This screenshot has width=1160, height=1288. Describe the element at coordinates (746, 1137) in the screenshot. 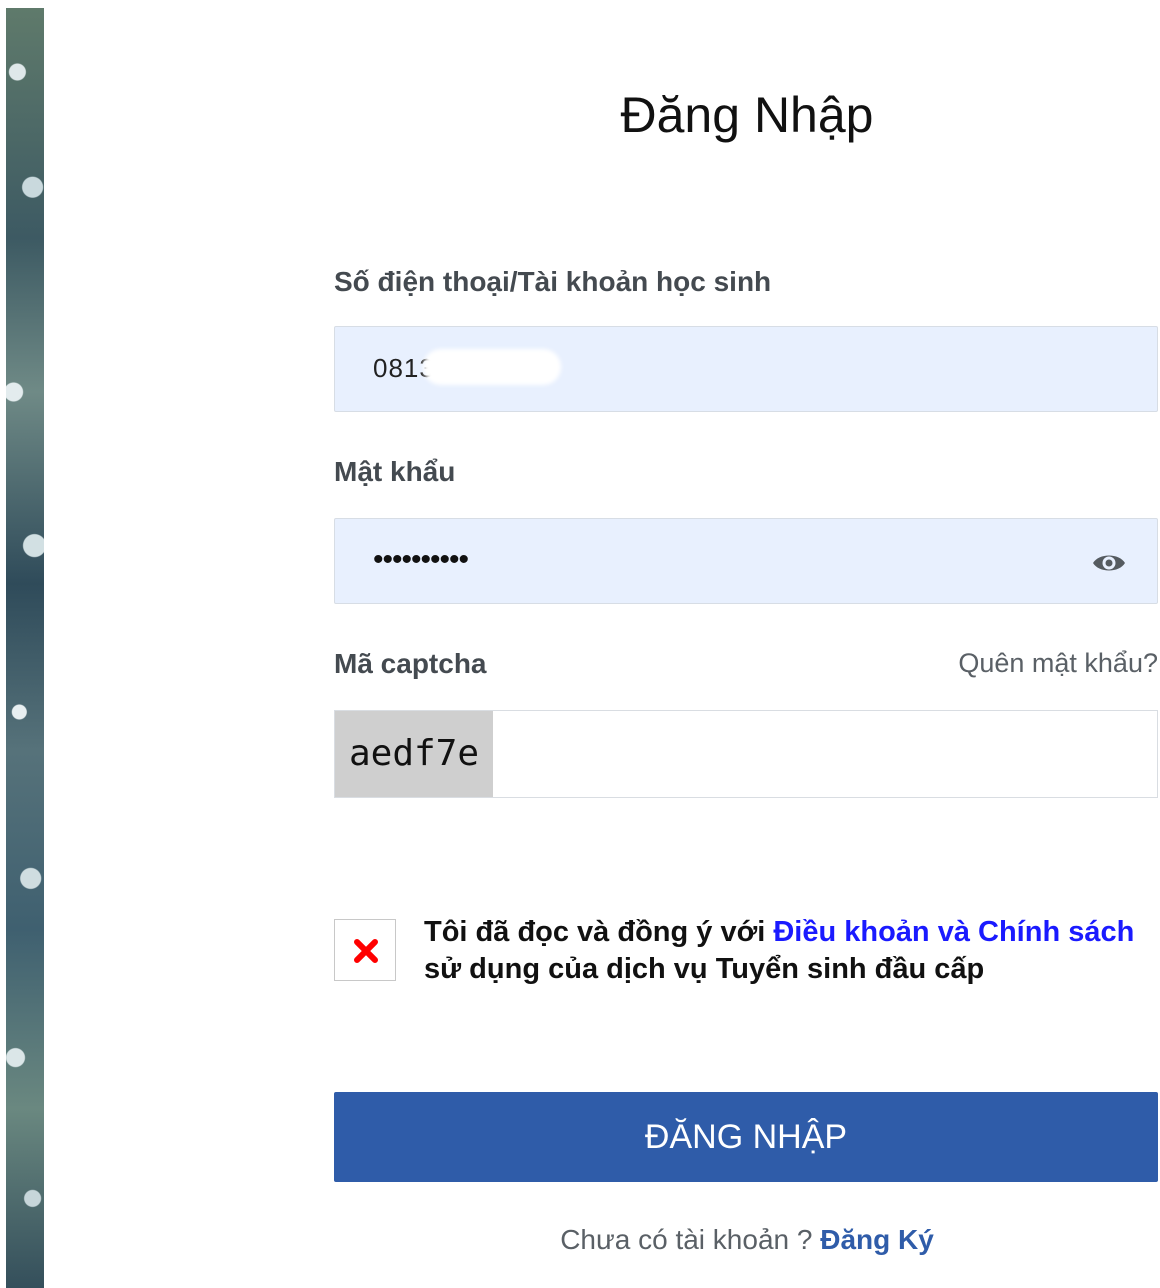

I see `login-button: ĐĂNG NHẬP` at that location.